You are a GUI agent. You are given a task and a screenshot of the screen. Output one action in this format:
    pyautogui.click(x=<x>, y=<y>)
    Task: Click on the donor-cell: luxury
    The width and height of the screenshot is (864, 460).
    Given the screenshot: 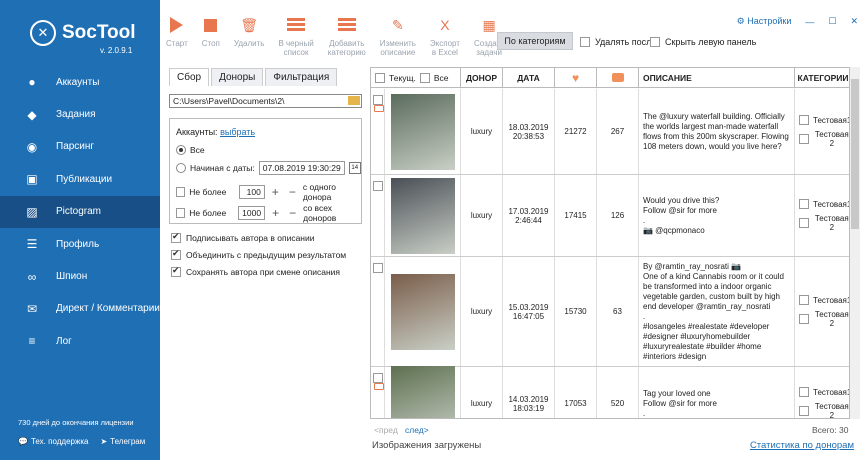 What is the action you would take?
    pyautogui.click(x=482, y=311)
    